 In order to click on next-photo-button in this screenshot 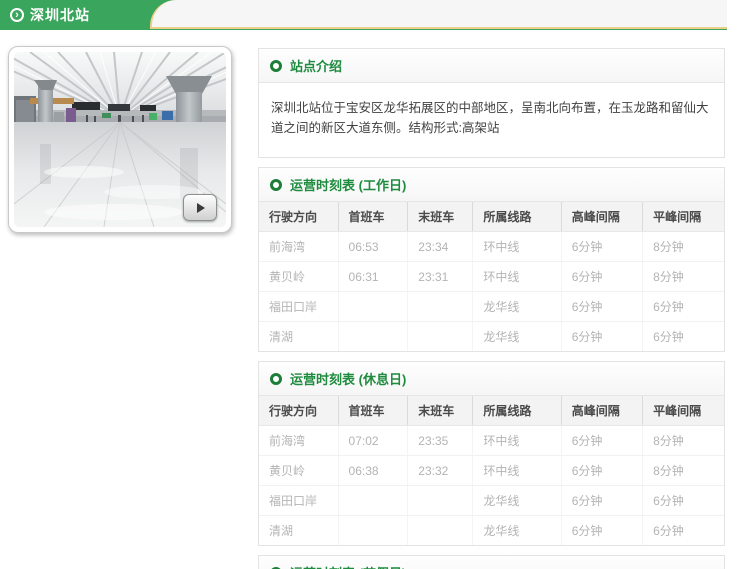, I will do `click(200, 207)`.